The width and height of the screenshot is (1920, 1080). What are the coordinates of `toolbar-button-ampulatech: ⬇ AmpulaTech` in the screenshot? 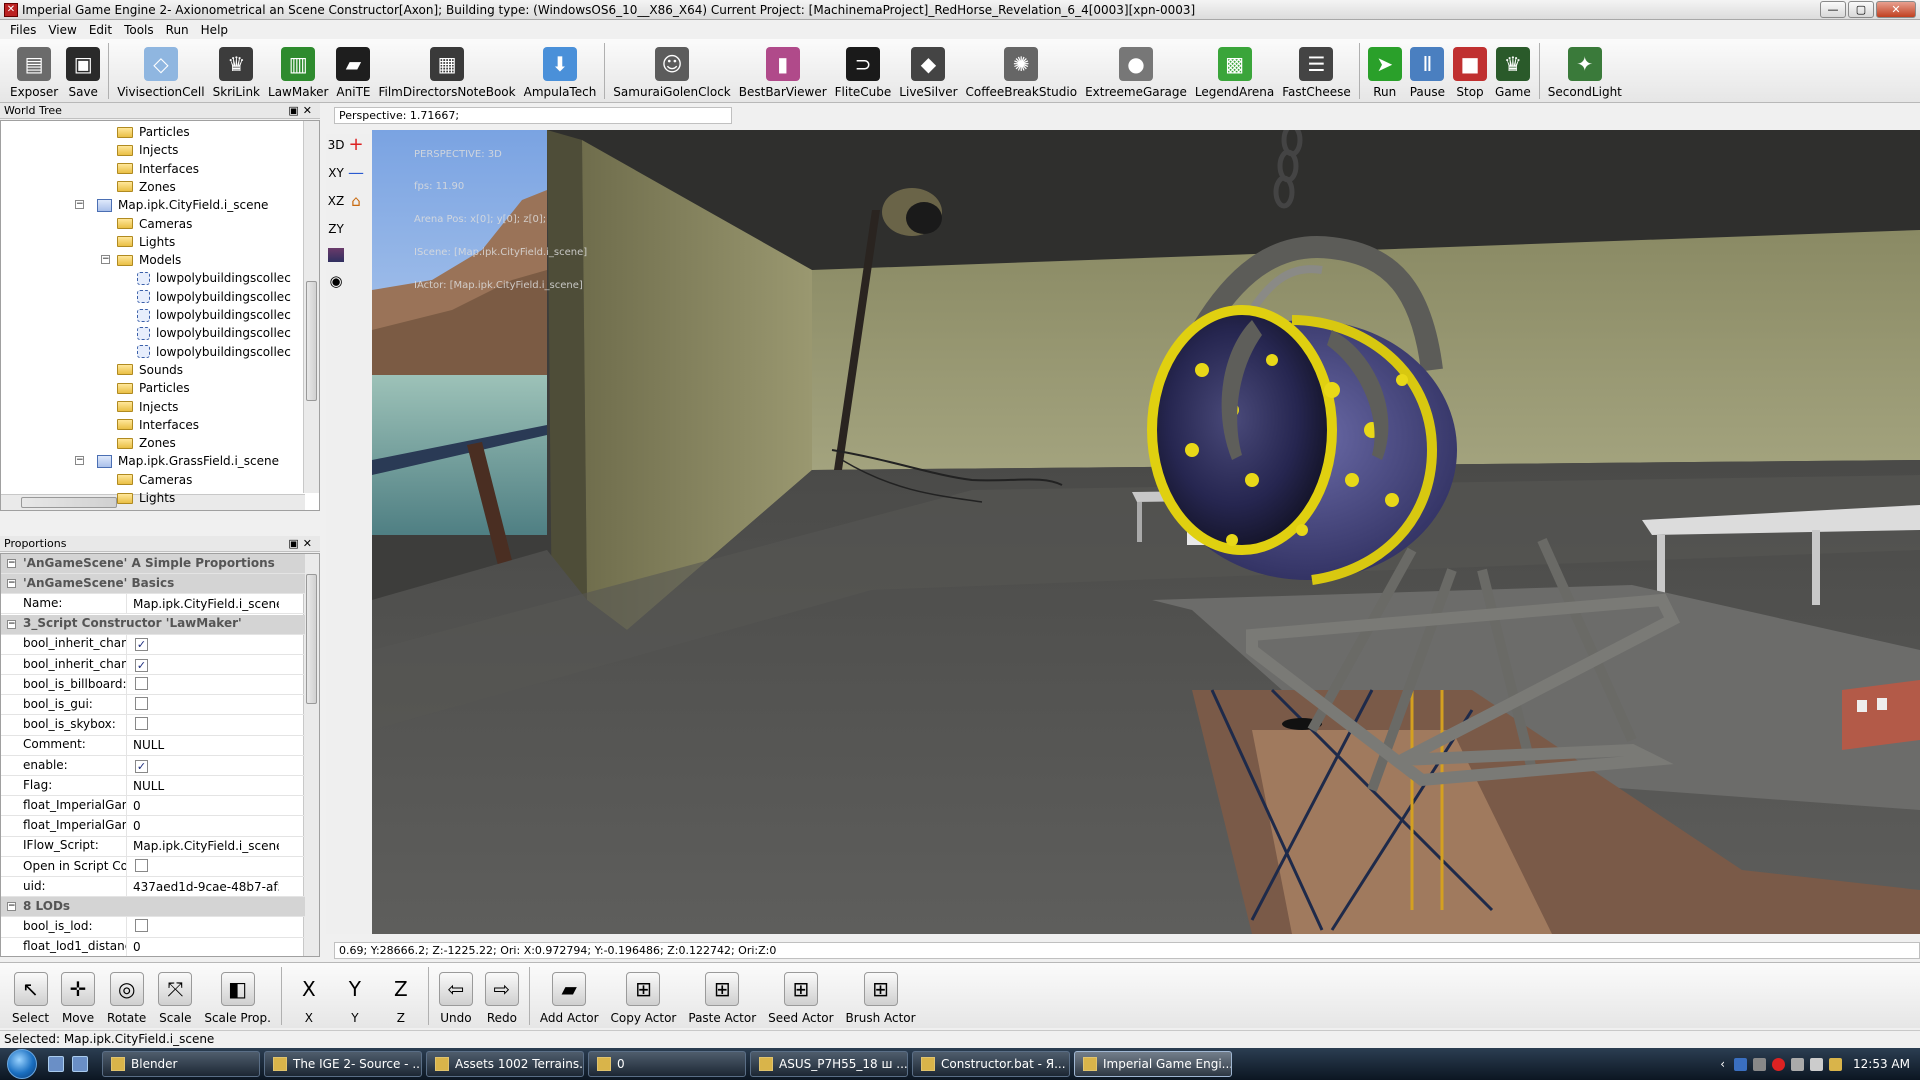 It's located at (560, 71).